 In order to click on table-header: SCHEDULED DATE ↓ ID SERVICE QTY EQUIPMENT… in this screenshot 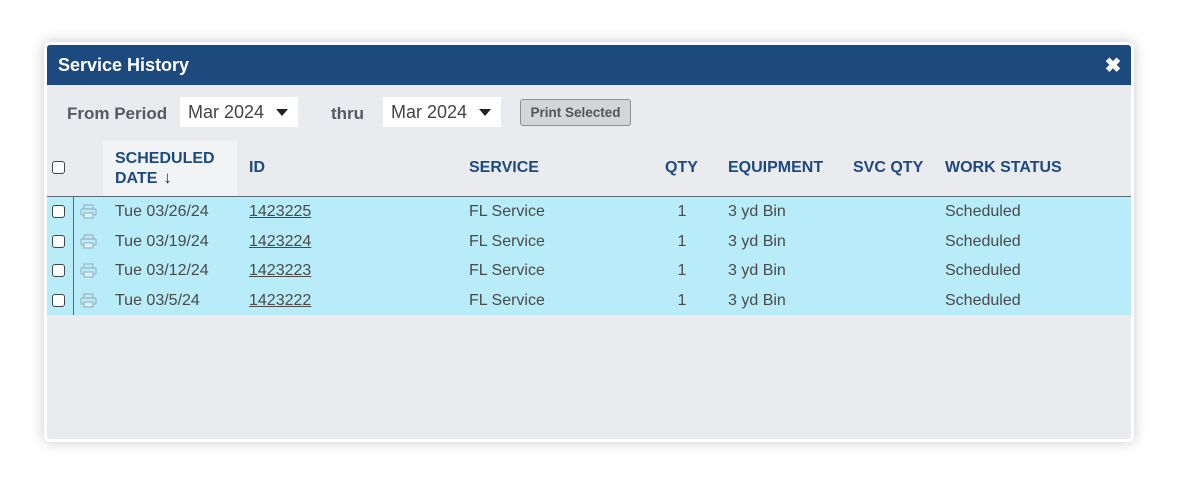, I will do `click(589, 169)`.